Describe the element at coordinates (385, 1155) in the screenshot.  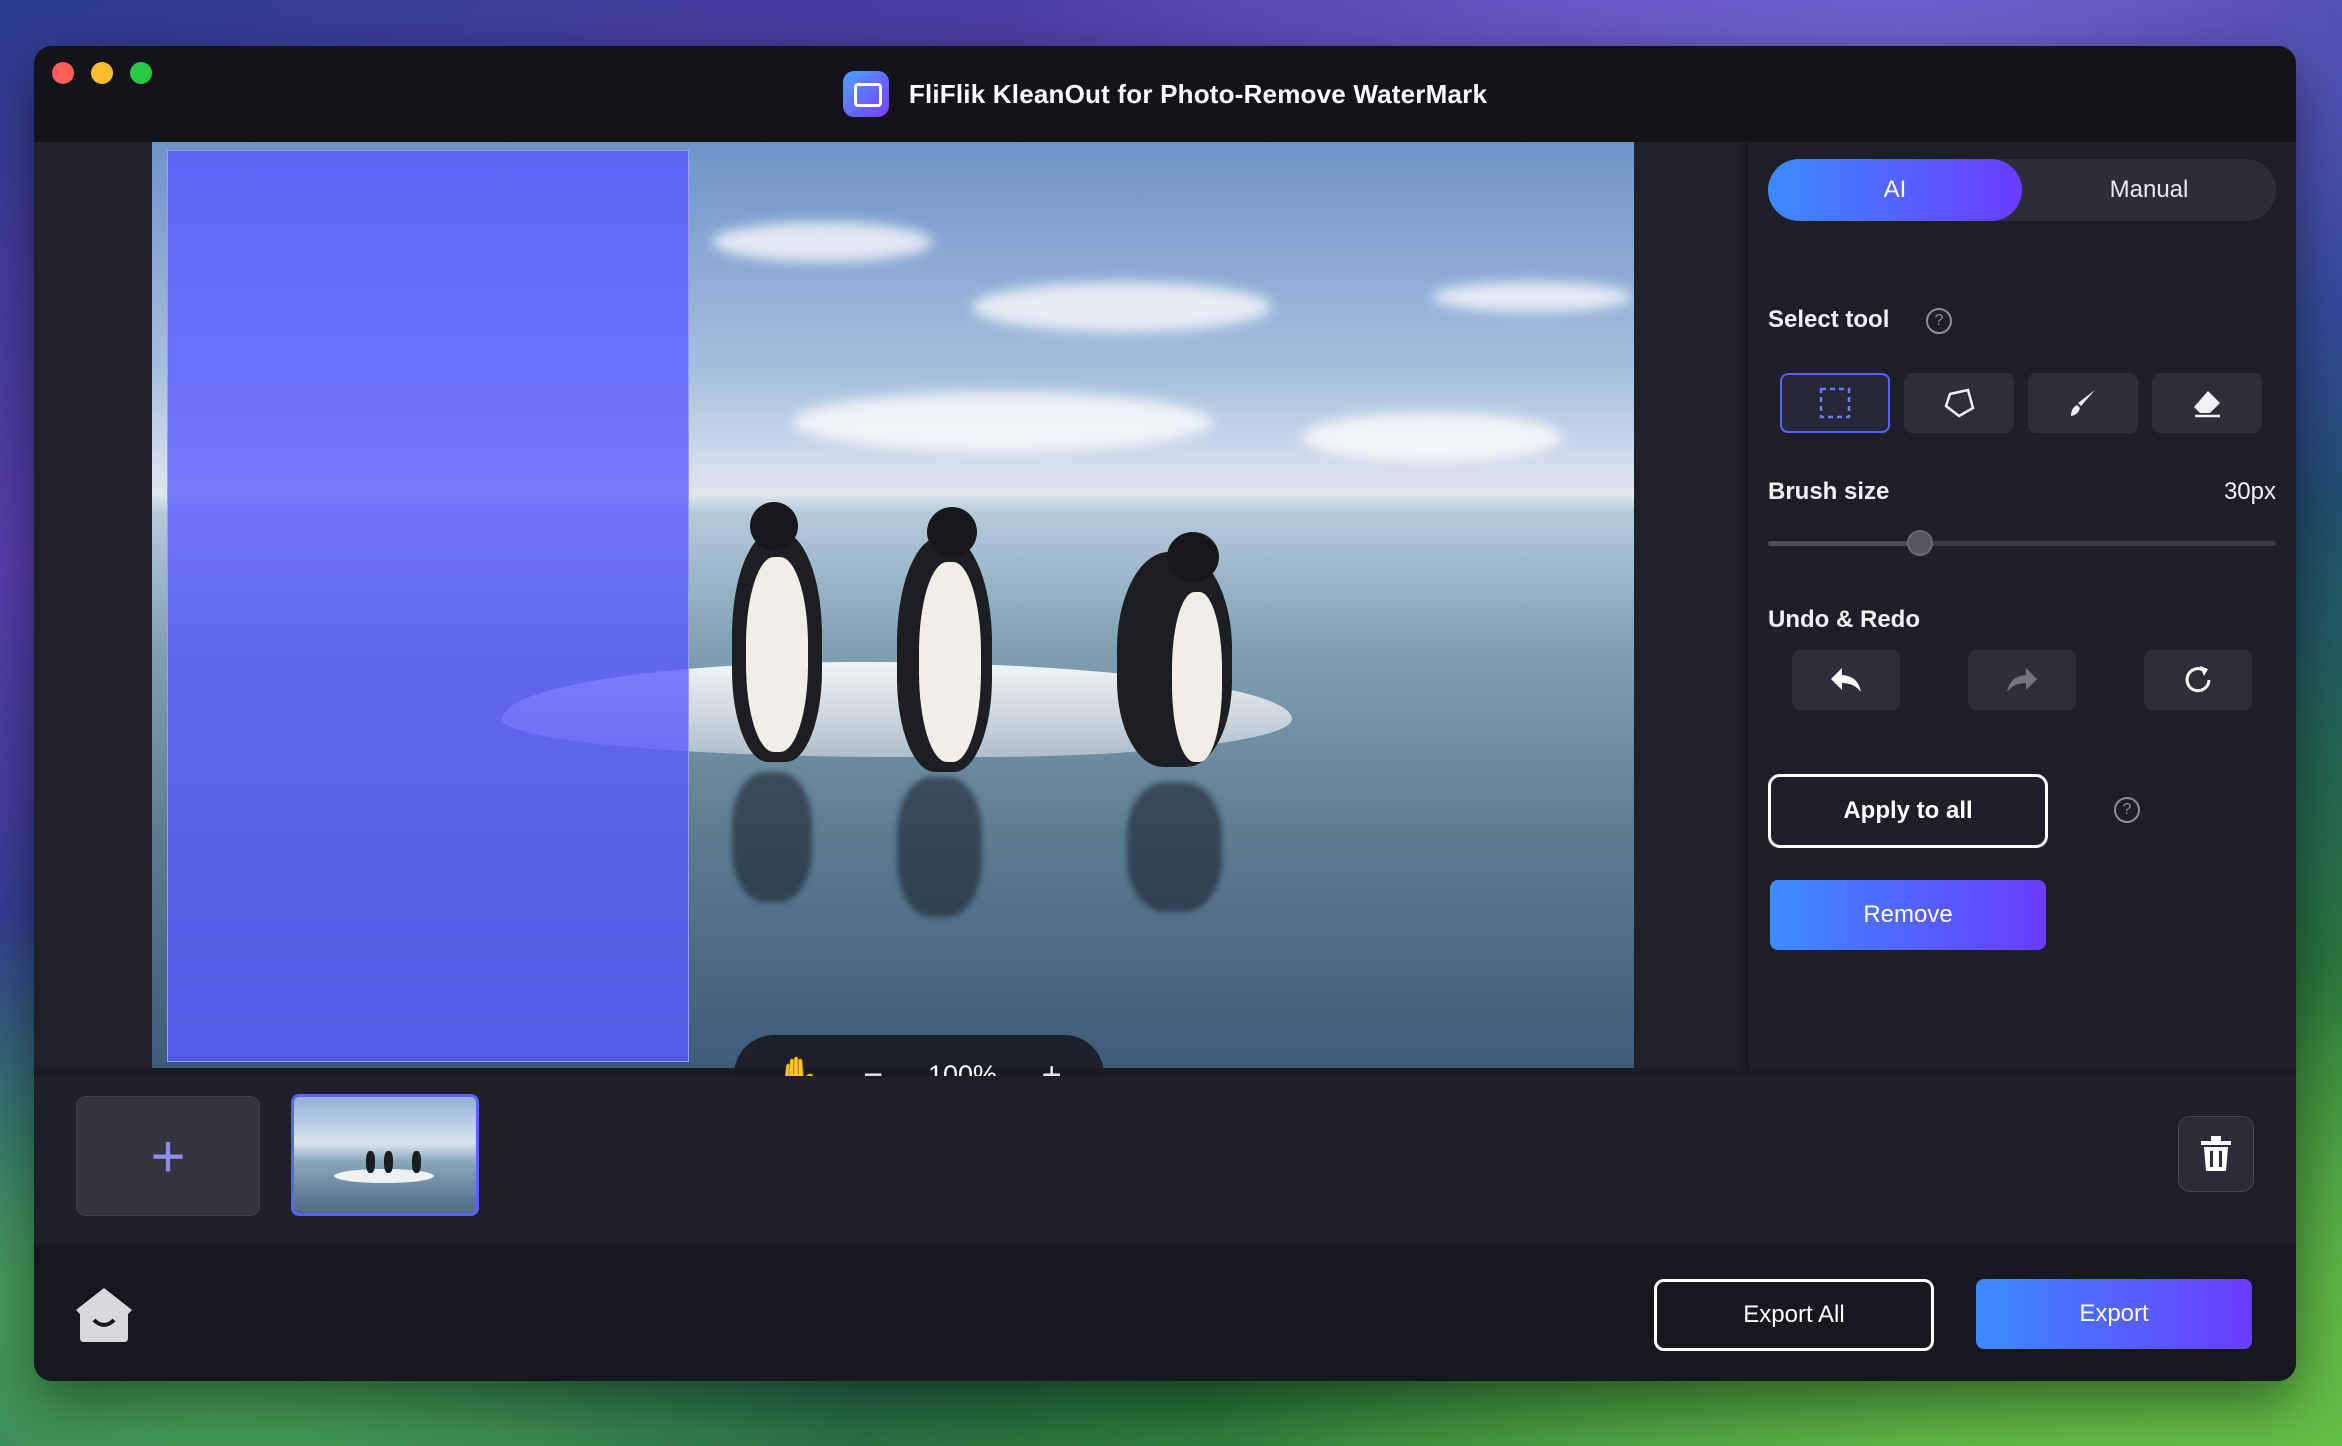
I see `image-thumbnail` at that location.